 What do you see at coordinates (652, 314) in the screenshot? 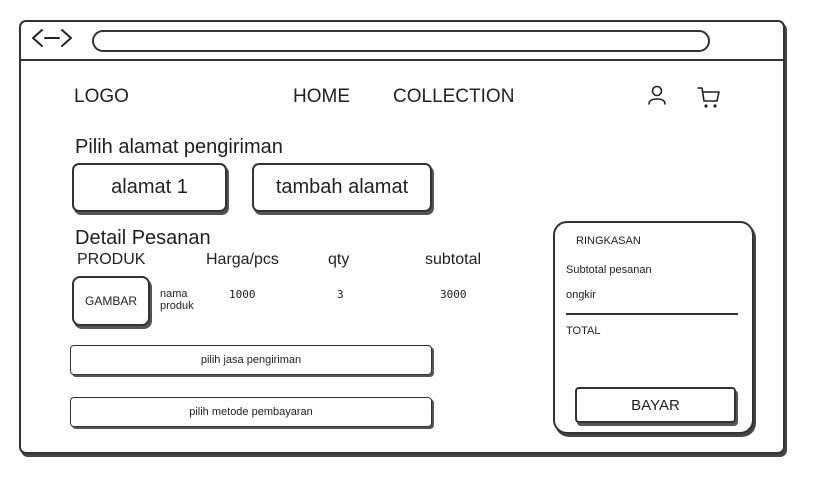
I see `summary-divider` at bounding box center [652, 314].